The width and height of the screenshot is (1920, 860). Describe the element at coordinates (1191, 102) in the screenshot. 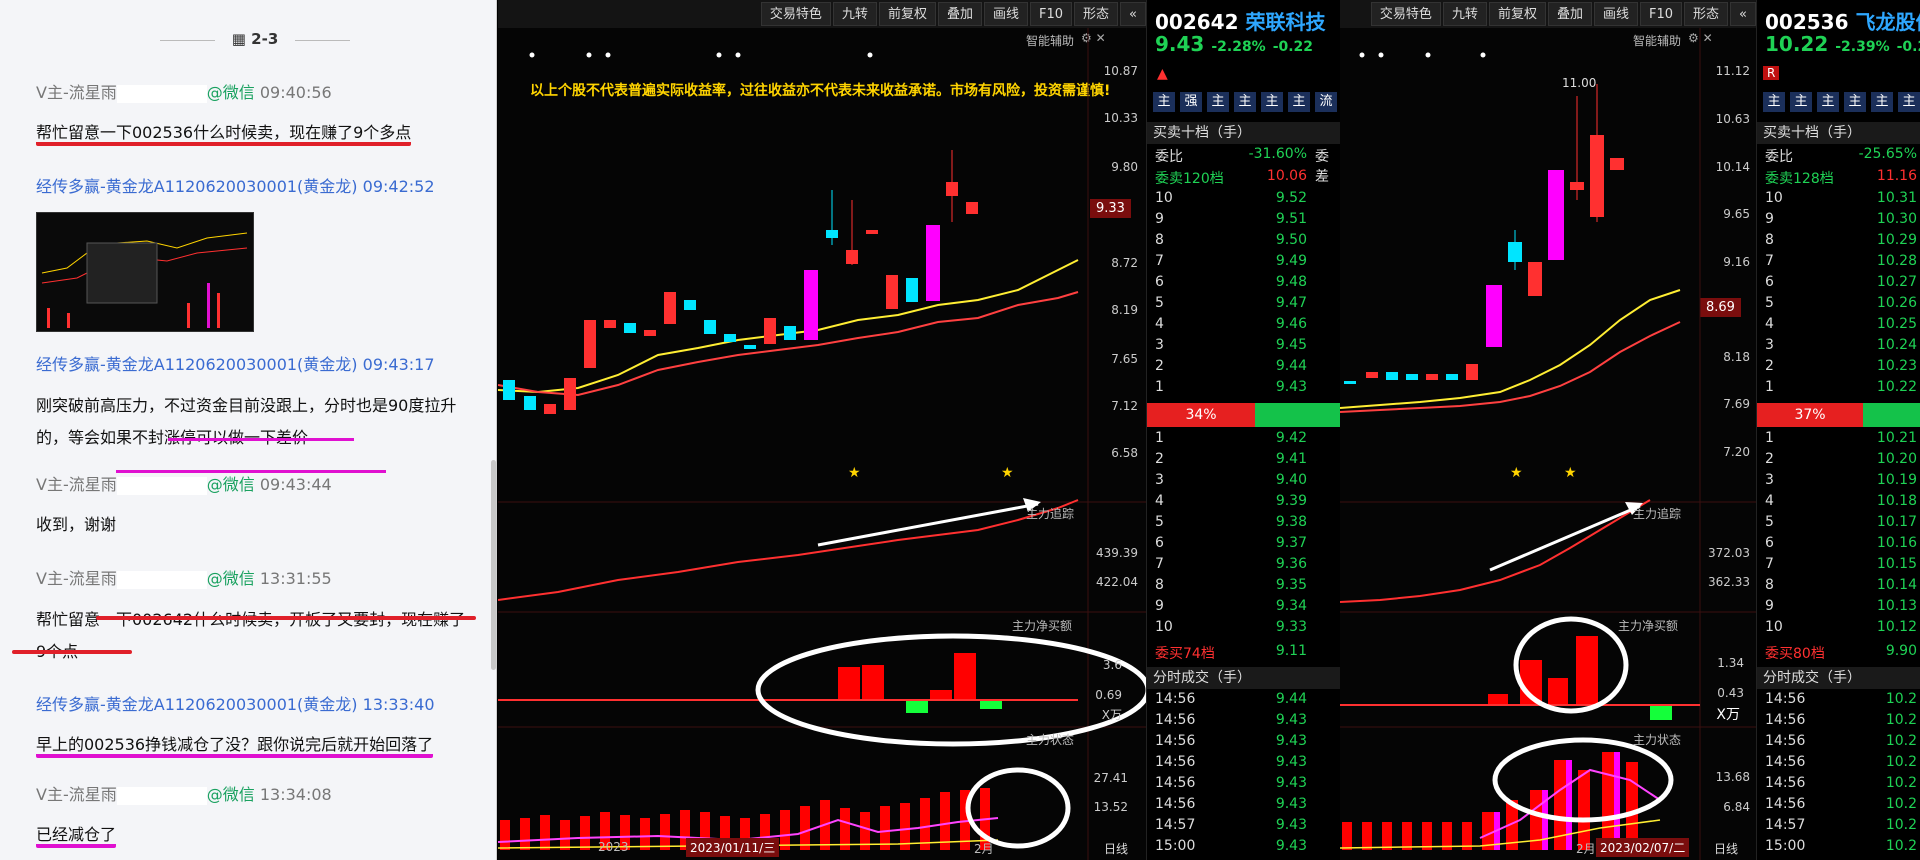

I see `func-button: 强` at that location.